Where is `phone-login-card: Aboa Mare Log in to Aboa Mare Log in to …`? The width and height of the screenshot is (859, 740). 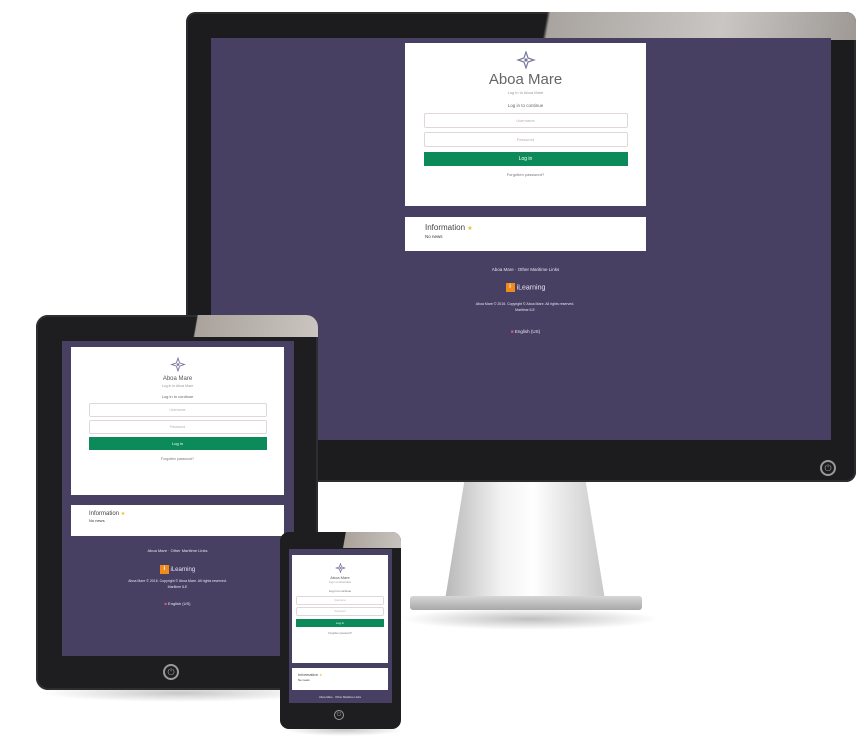
phone-login-card: Aboa Mare Log in to Aboa Mare Log in to … is located at coordinates (340, 609).